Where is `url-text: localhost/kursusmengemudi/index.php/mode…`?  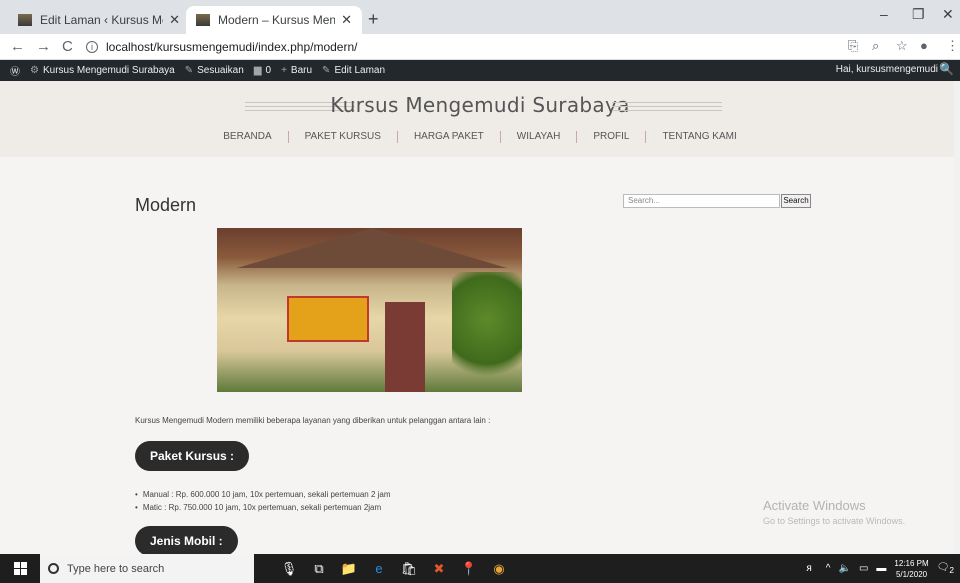
url-text: localhost/kursusmengemudi/index.php/mode… is located at coordinates (232, 47).